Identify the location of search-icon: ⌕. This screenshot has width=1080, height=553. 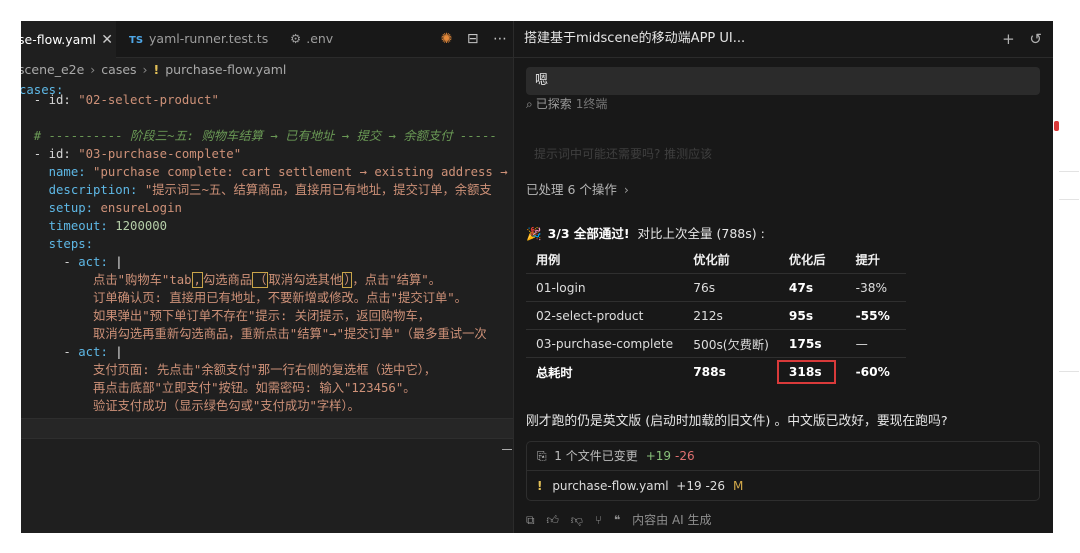
(529, 104).